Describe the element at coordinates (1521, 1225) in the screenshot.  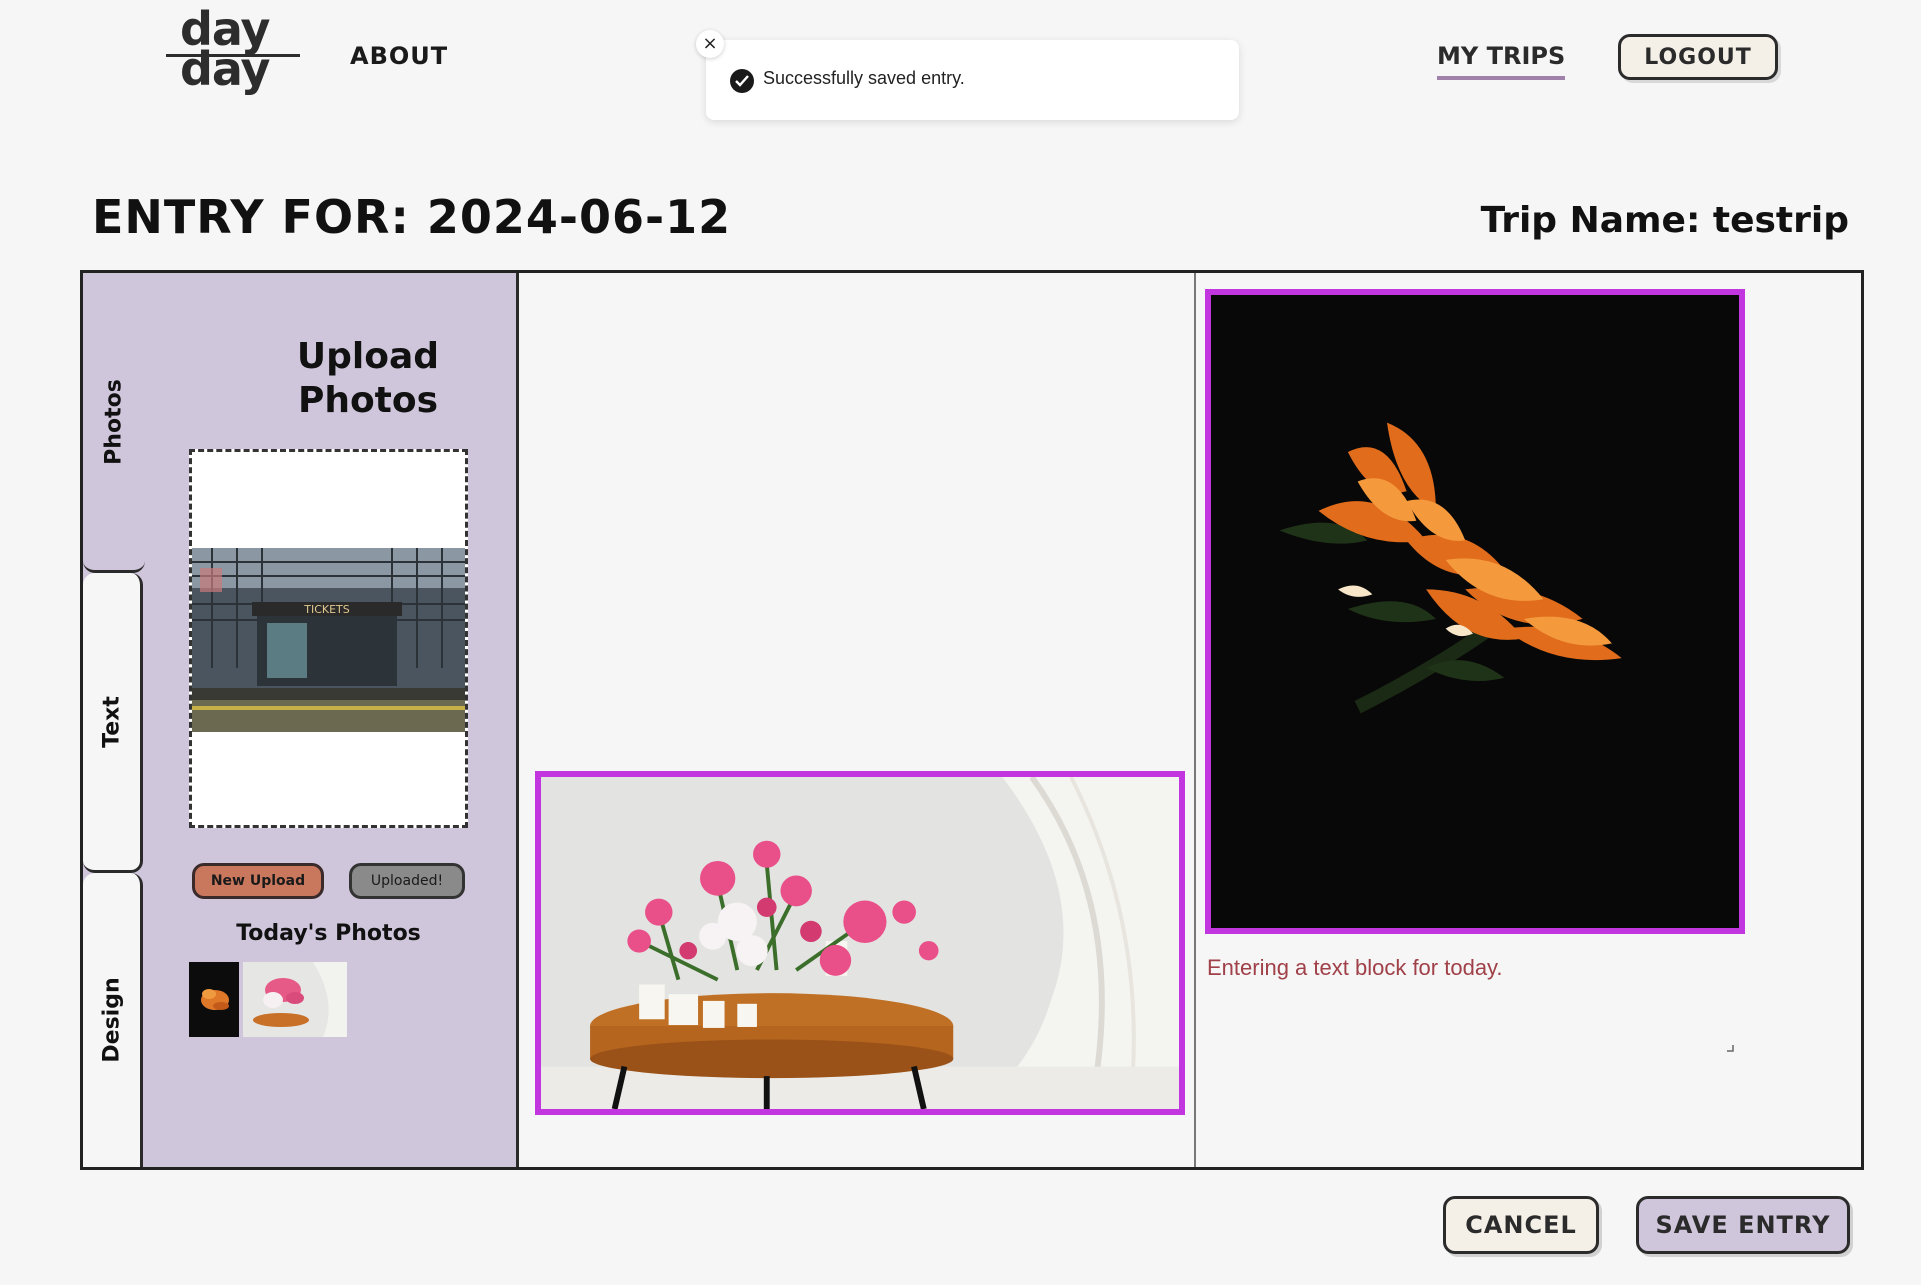
I see `cancel-button: CANCEL` at that location.